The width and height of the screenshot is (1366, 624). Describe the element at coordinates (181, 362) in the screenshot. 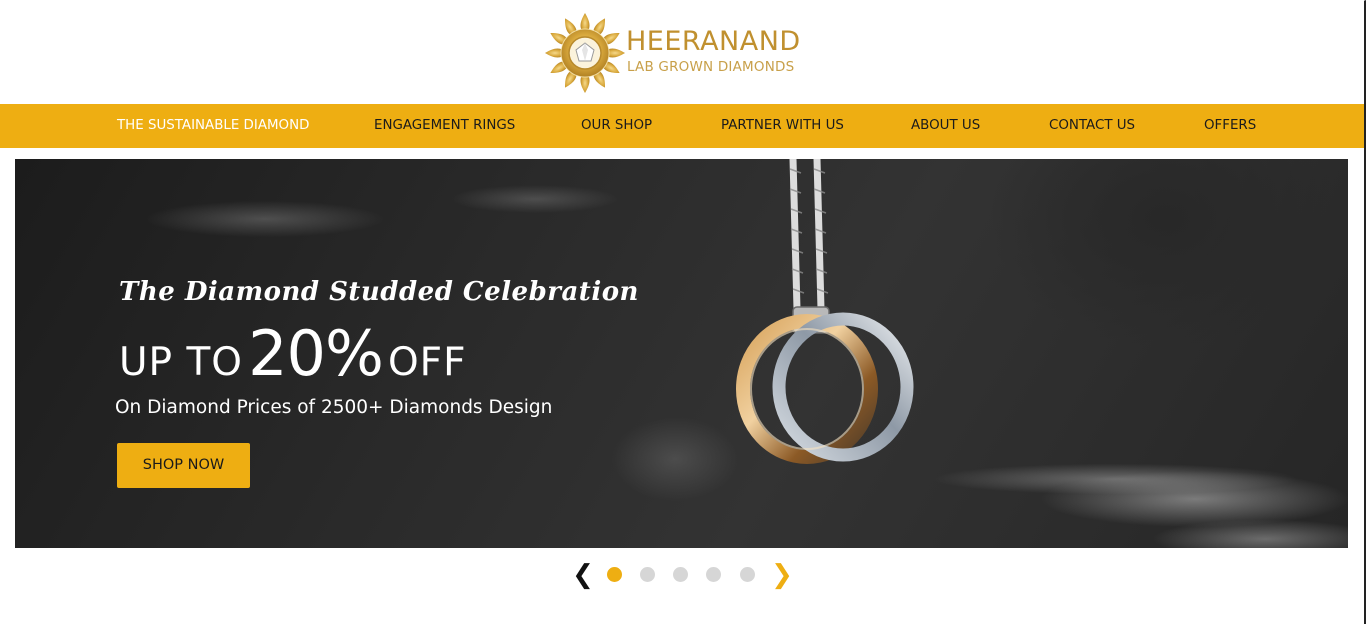

I see `offer-prefix: UP TO` at that location.